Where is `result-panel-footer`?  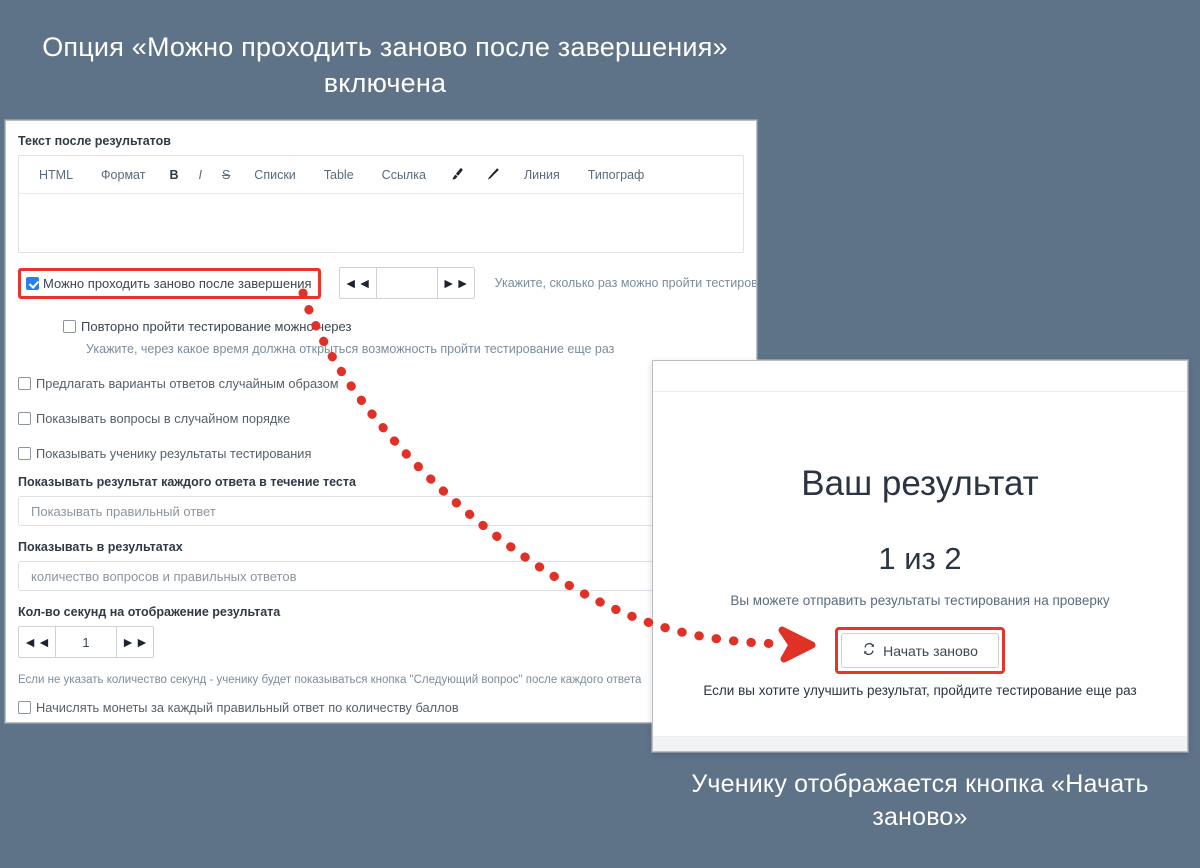 result-panel-footer is located at coordinates (920, 743).